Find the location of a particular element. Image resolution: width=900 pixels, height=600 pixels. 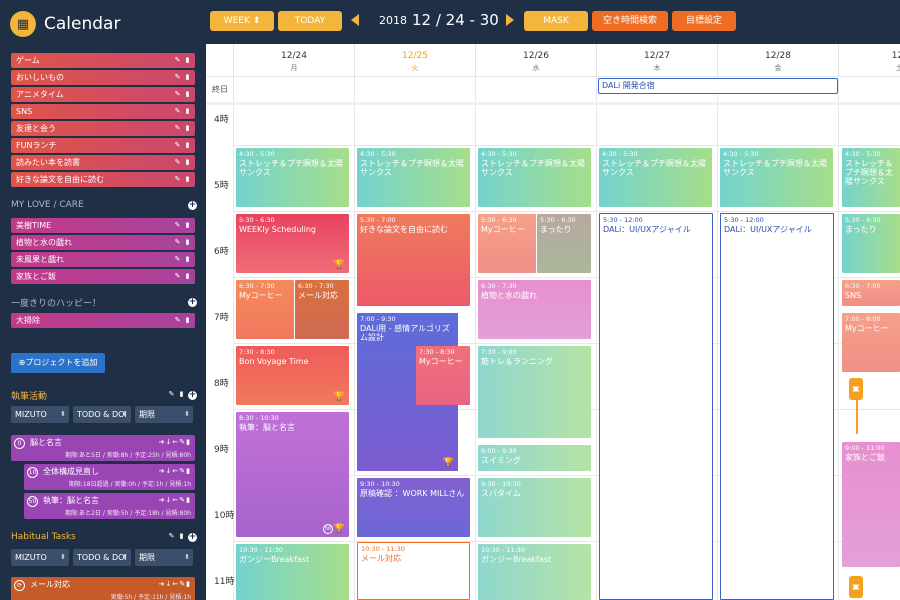

calendar-event: 5:30 - 7:00 好きな論文を自由に読む is located at coordinates (413, 260).